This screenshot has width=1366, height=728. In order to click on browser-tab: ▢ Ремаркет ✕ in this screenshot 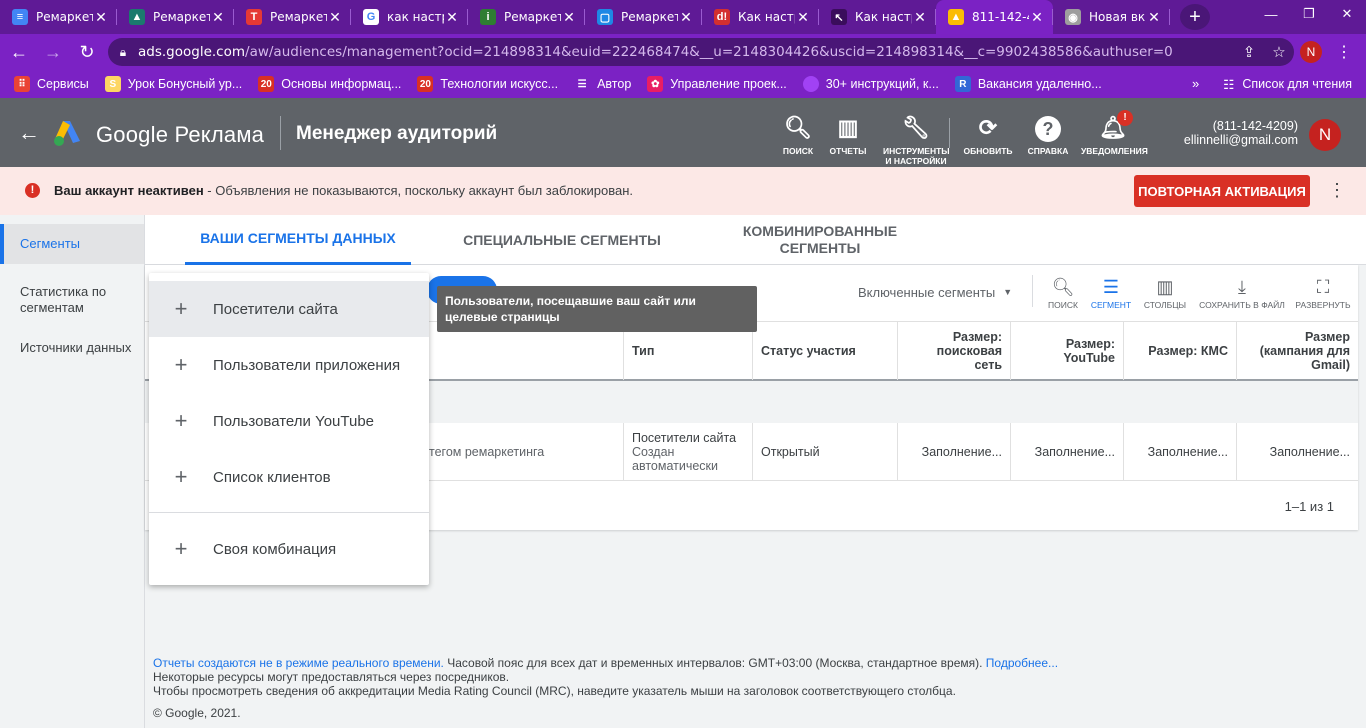, I will do `click(643, 17)`.